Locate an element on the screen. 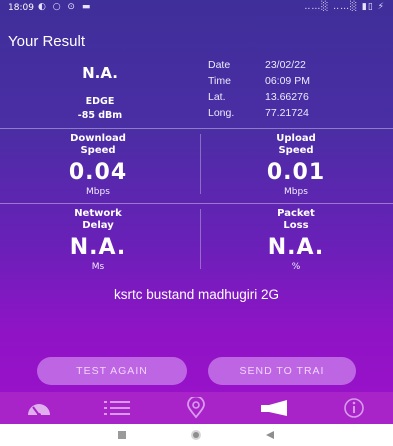  meta-latitude: Lat. 13.66276 is located at coordinates (258, 97).